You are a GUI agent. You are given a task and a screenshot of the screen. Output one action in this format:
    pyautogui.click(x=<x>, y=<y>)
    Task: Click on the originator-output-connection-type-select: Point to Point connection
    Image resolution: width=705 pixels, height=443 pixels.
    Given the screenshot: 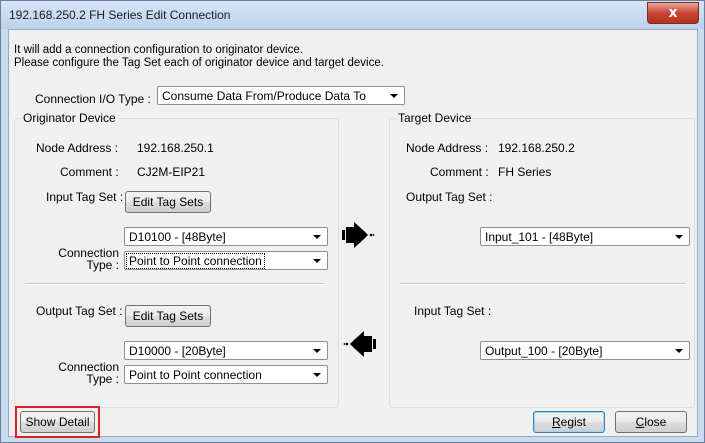 What is the action you would take?
    pyautogui.click(x=226, y=374)
    